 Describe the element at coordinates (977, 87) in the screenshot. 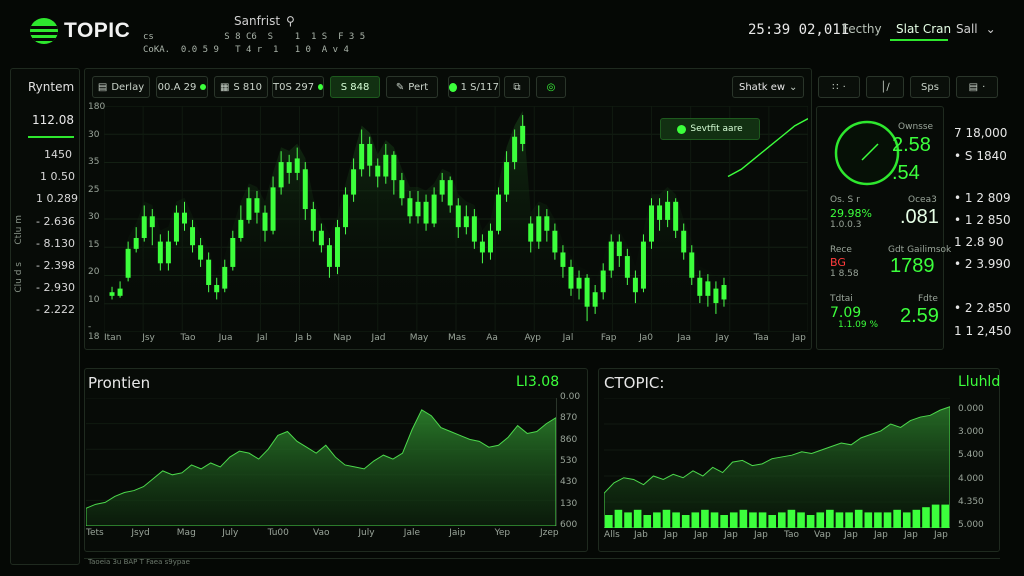

I see `toolbar-options-button: ▤ ·` at that location.